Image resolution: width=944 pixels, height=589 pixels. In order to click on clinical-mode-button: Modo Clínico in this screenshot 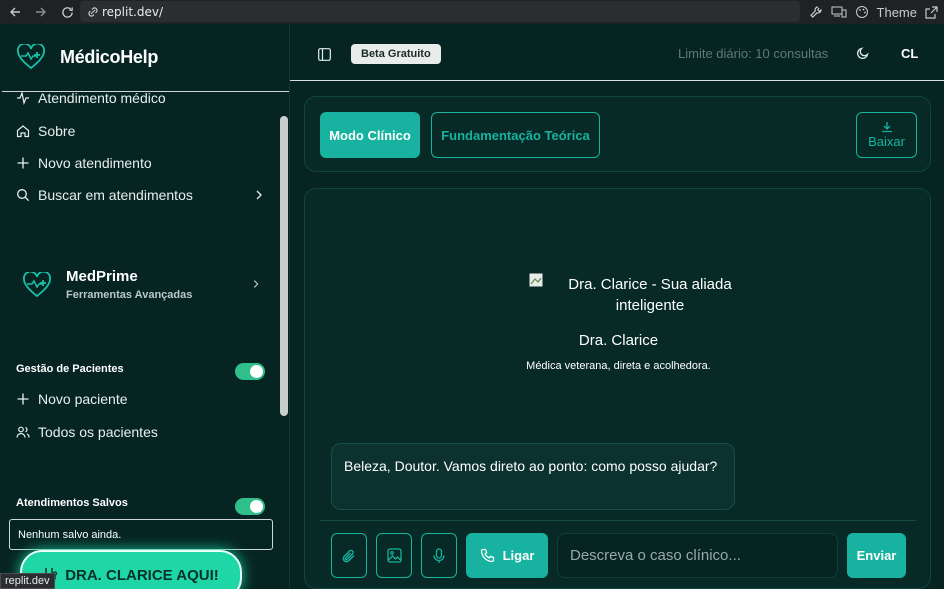, I will do `click(370, 135)`.